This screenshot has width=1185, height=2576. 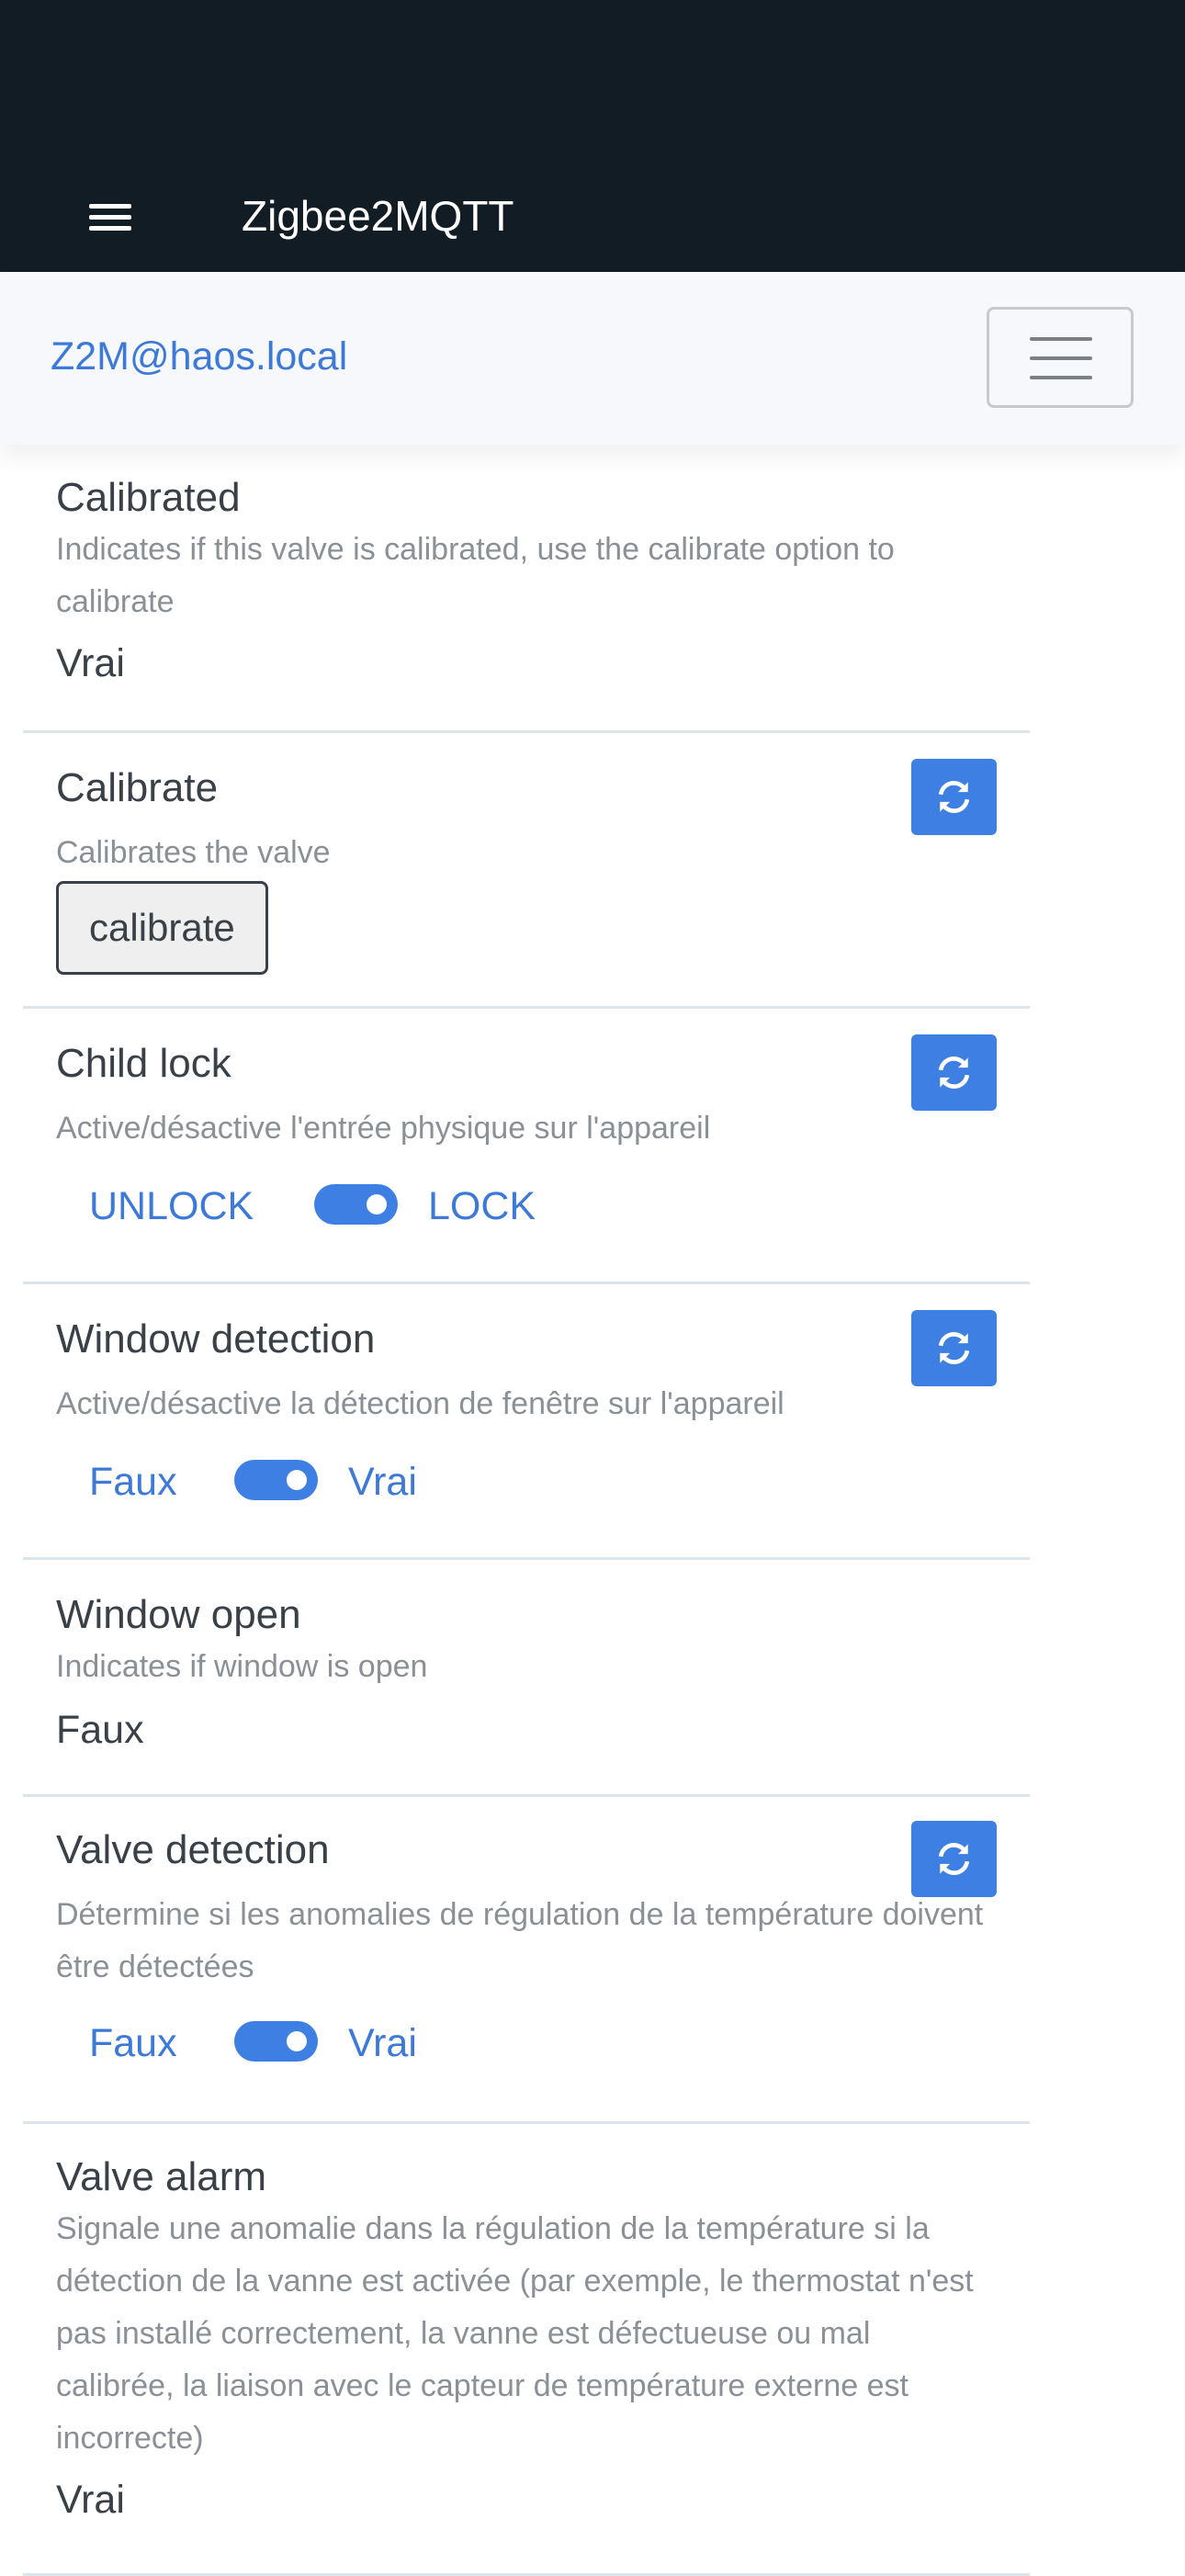 I want to click on item-description: Calibrates the valve, so click(x=193, y=852).